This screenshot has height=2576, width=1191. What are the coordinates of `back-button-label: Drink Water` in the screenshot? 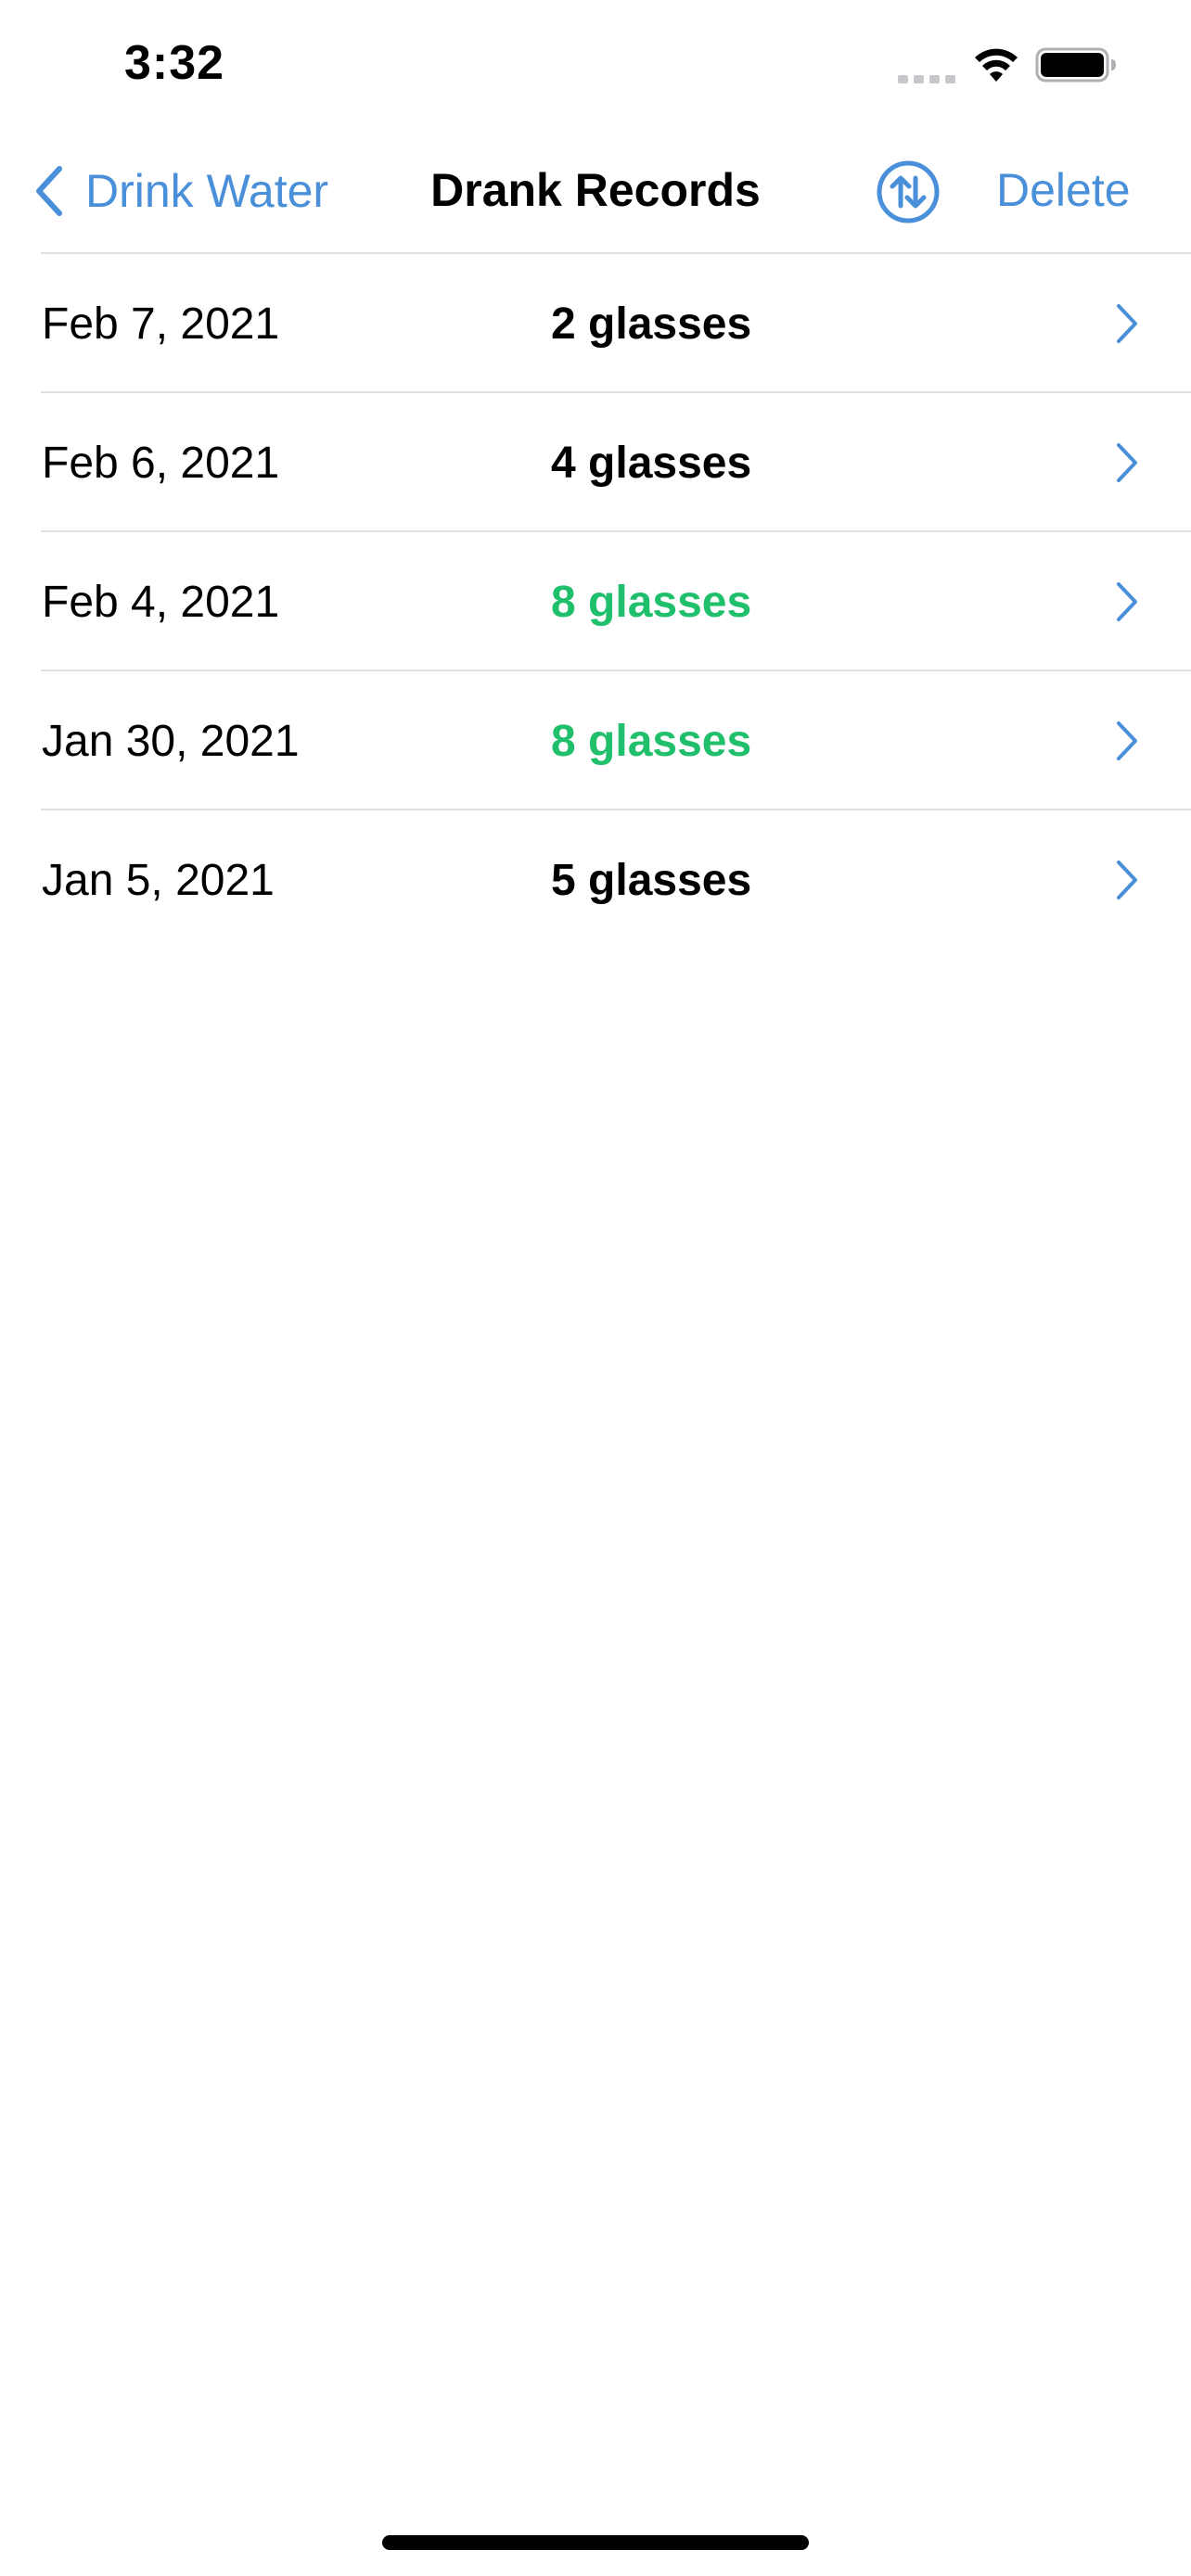 It's located at (207, 191).